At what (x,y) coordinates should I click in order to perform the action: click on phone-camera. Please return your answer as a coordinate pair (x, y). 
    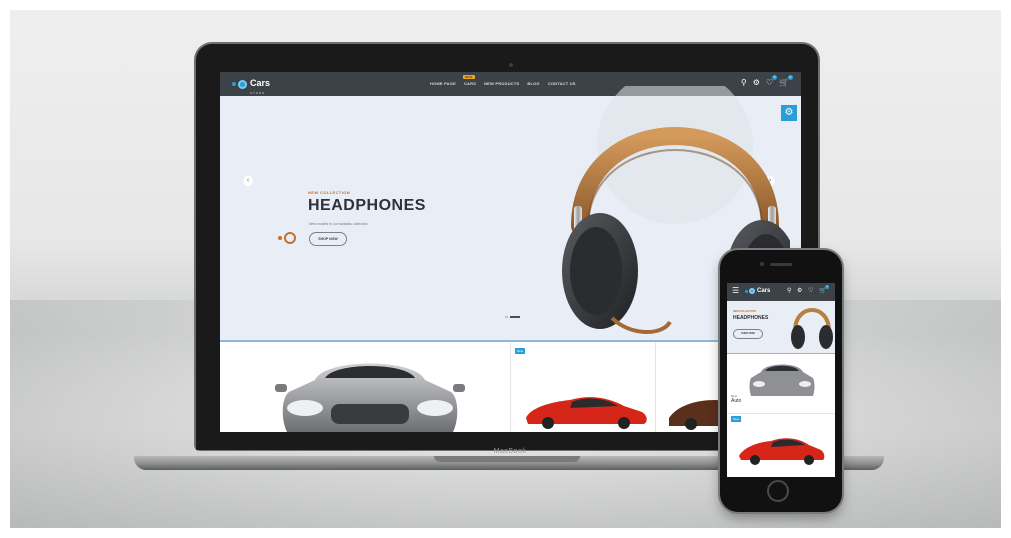
    Looking at the image, I should click on (762, 264).